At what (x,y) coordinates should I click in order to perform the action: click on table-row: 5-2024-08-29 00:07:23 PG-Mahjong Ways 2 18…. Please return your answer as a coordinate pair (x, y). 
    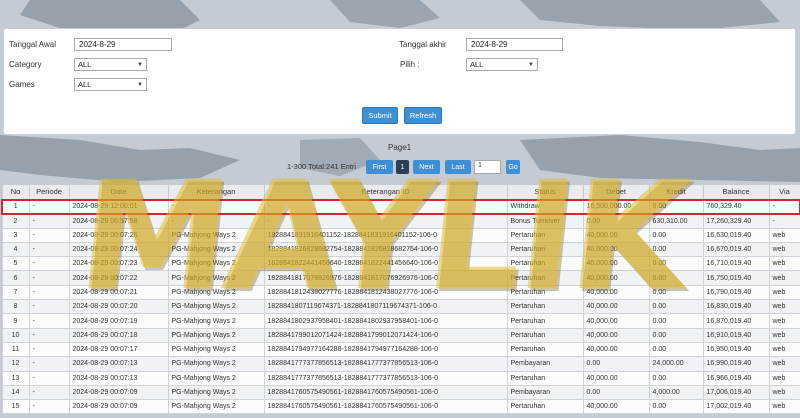
    Looking at the image, I should click on (400, 264).